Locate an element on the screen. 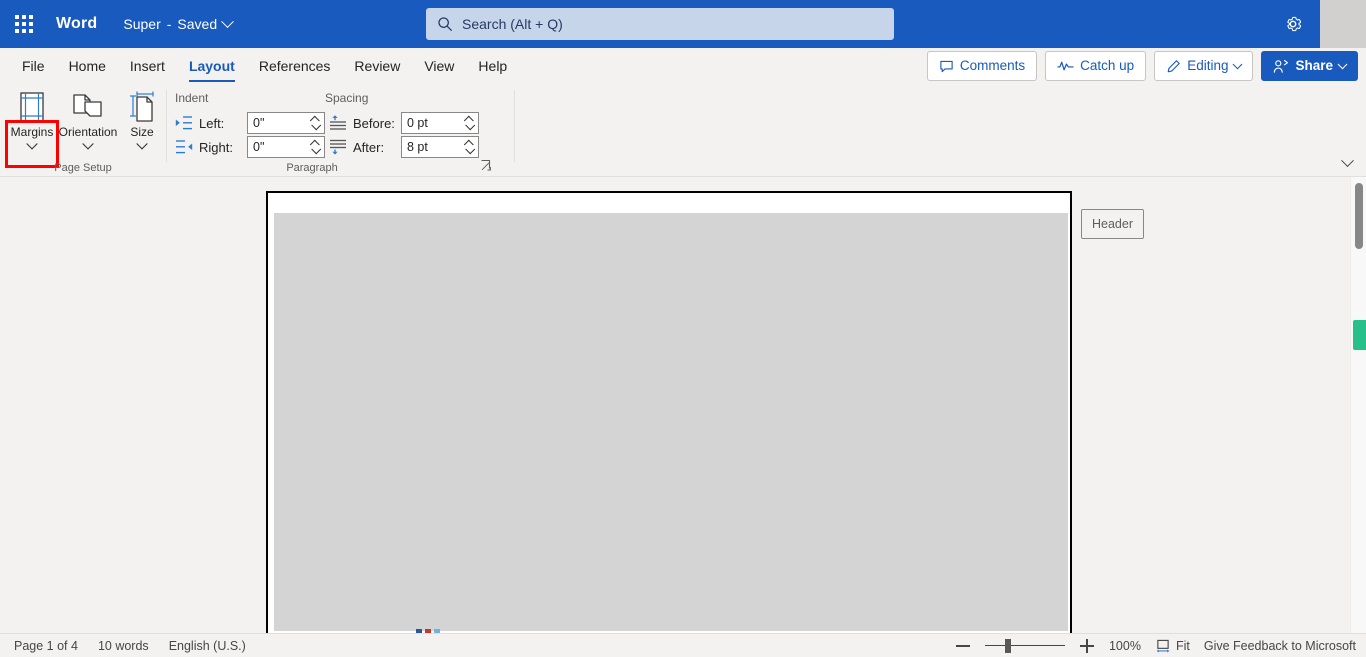 The image size is (1366, 657). share-button: Share is located at coordinates (1309, 66).